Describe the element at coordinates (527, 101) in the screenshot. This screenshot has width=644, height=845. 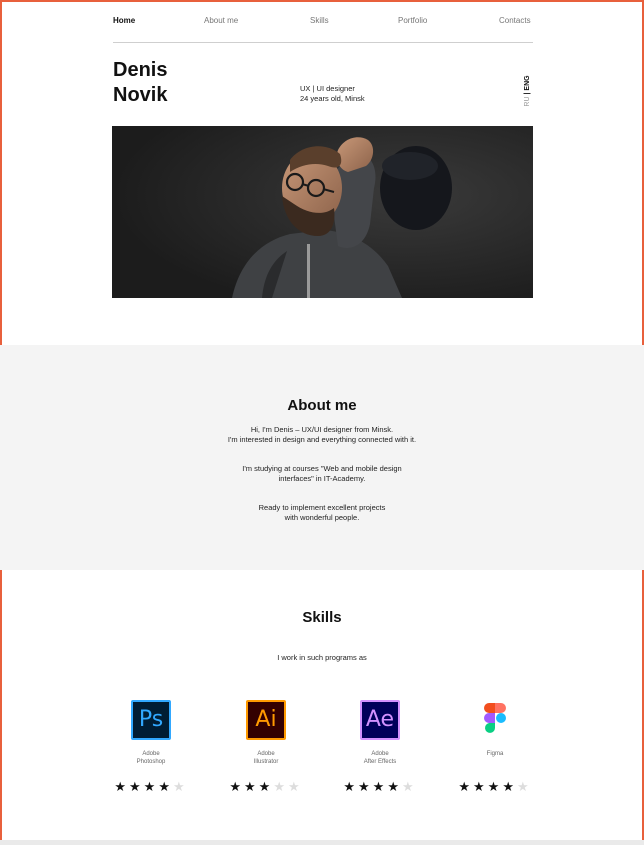
I see `lang-ru: RU` at that location.